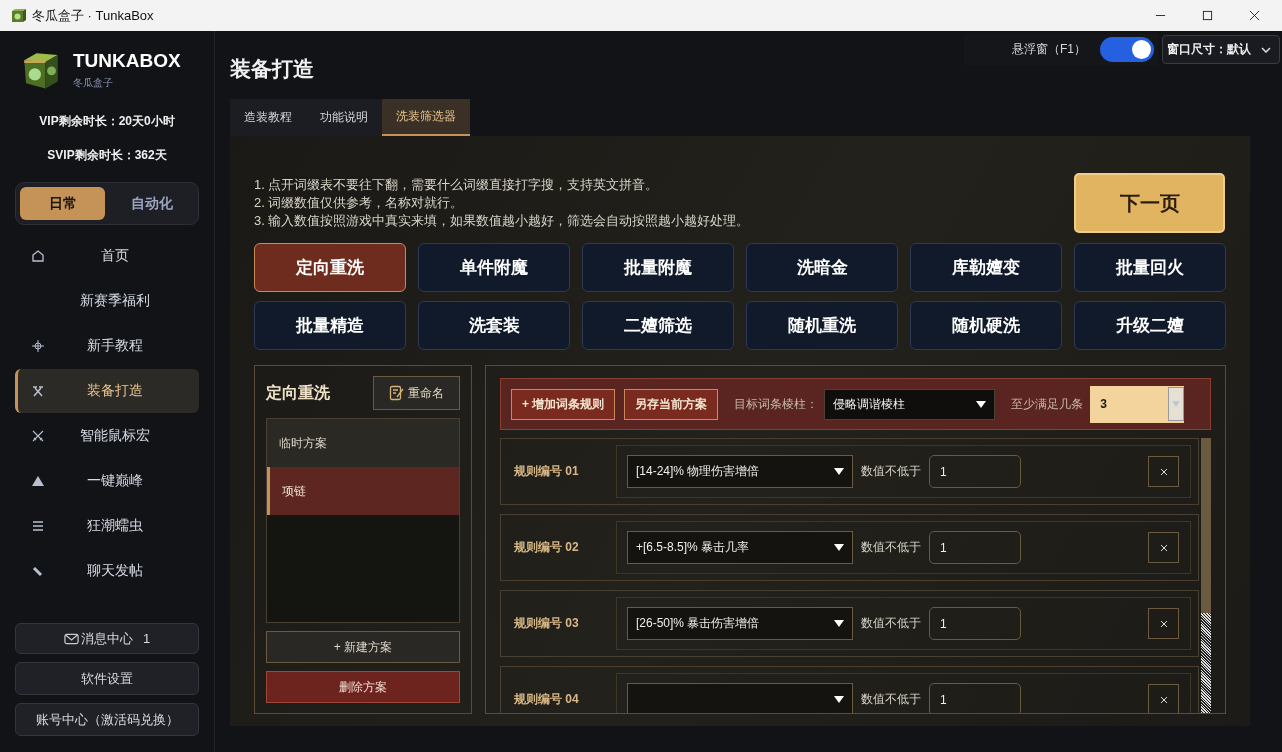 The image size is (1282, 752). Describe the element at coordinates (107, 155) in the screenshot. I see `svip-time: SVIP剩余时长：362天` at that location.